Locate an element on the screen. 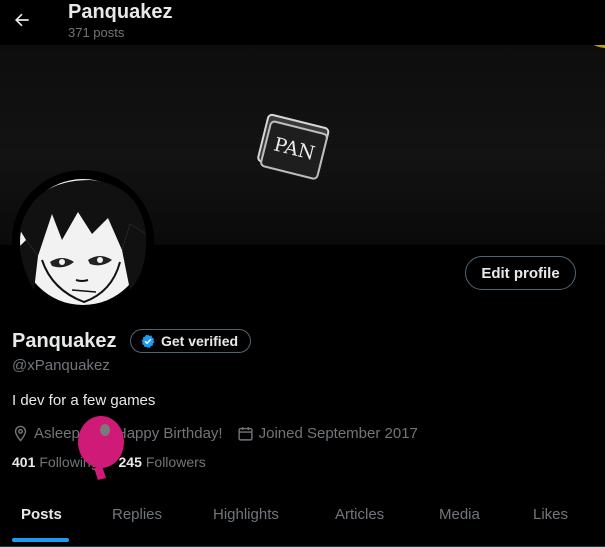  profile-handle: @xPanquakez is located at coordinates (61, 365).